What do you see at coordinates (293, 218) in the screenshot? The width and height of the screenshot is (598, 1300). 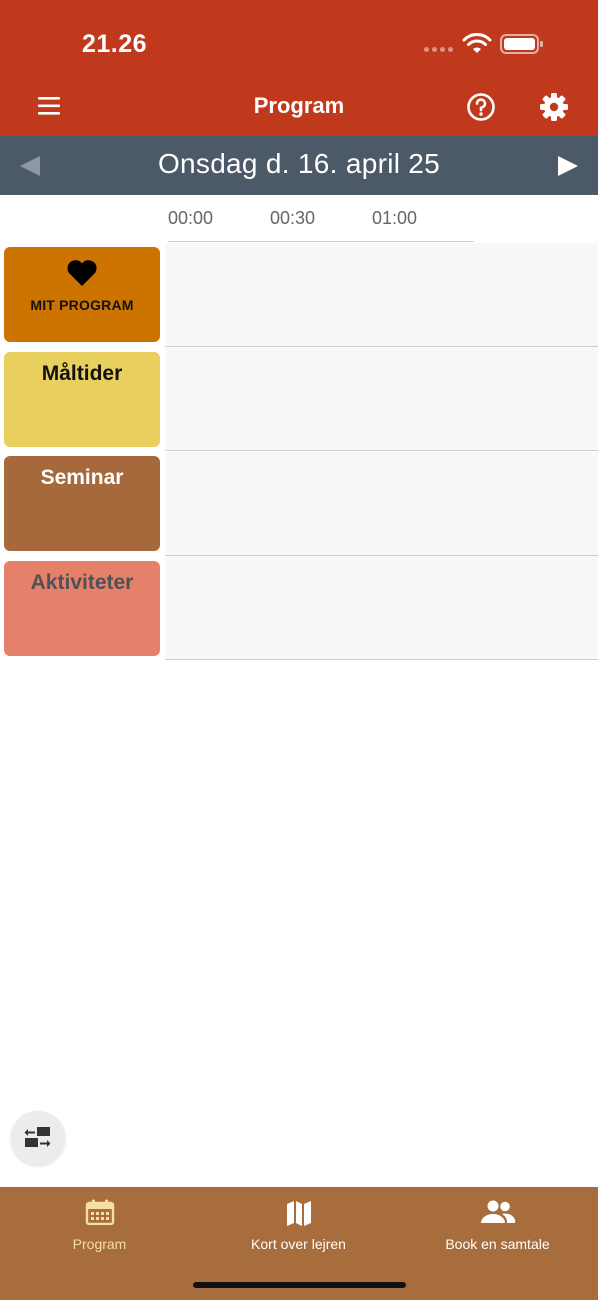 I see `time-tick-label: 00:30` at bounding box center [293, 218].